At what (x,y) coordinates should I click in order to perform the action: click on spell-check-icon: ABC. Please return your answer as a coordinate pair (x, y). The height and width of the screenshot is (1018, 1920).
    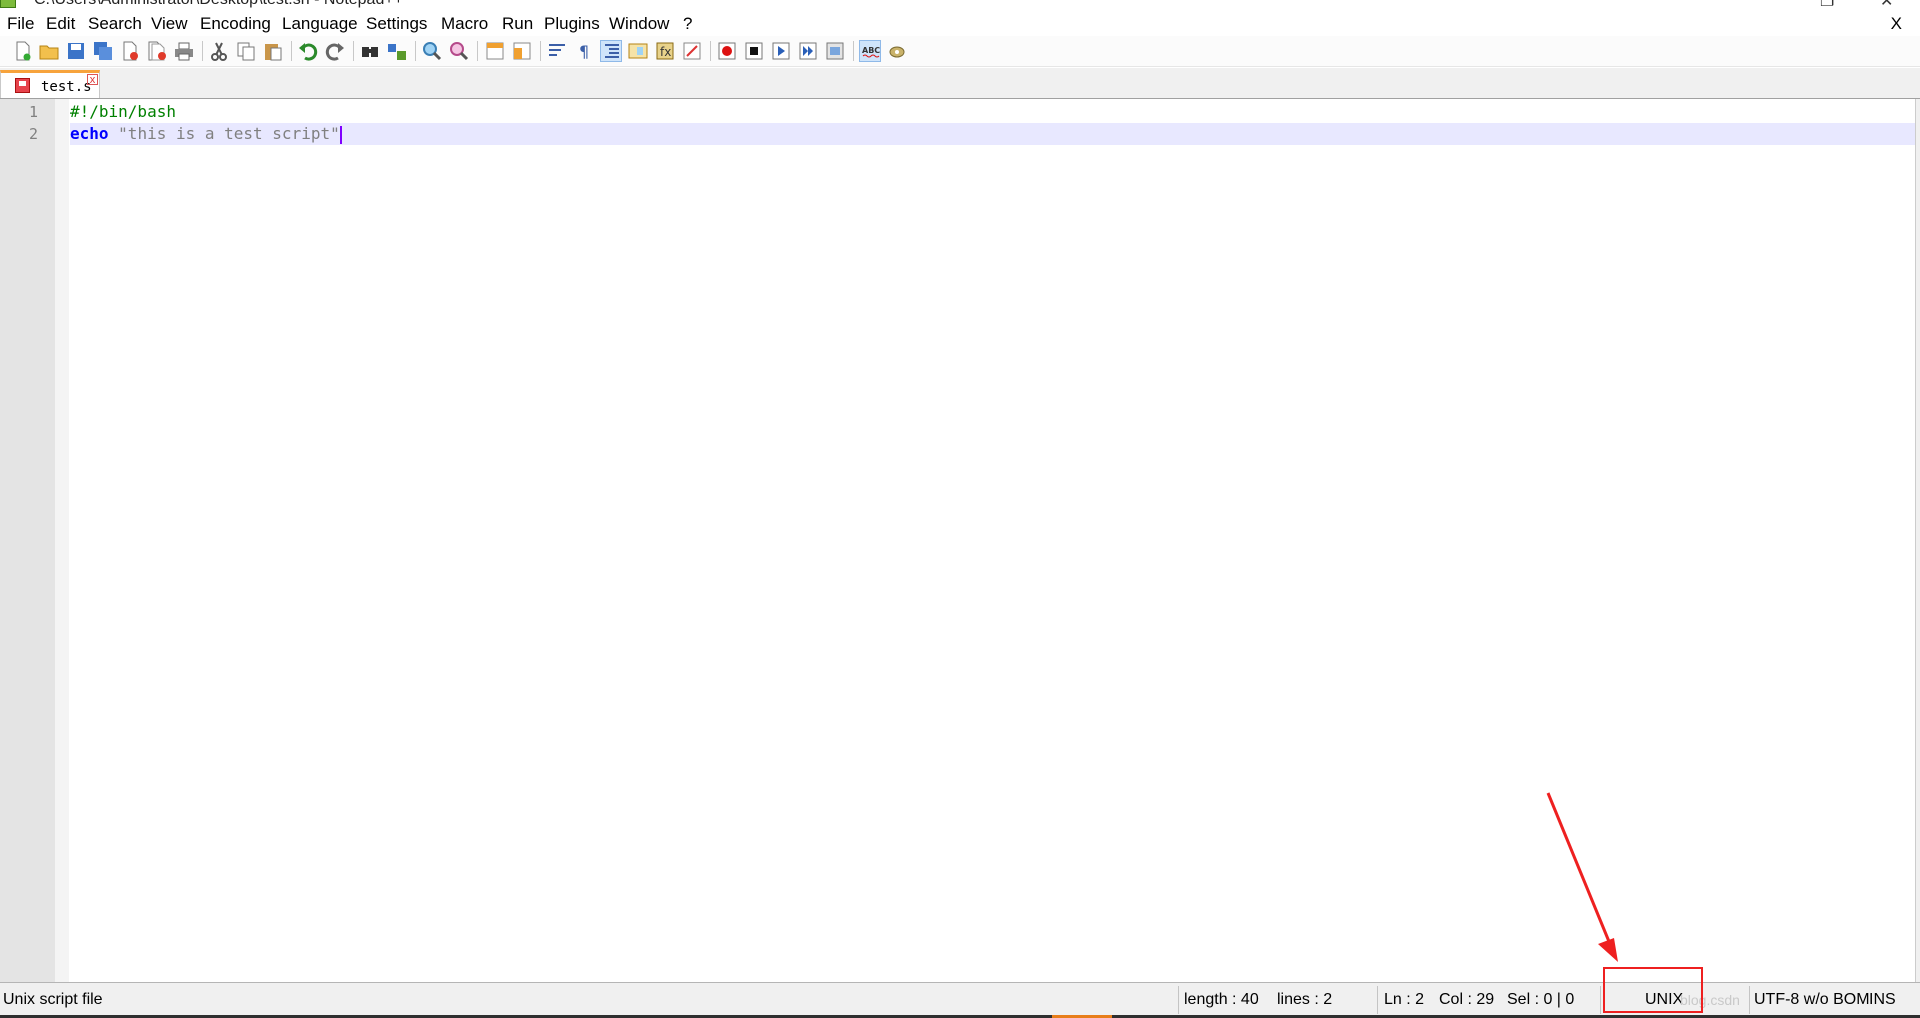
    Looking at the image, I should click on (870, 51).